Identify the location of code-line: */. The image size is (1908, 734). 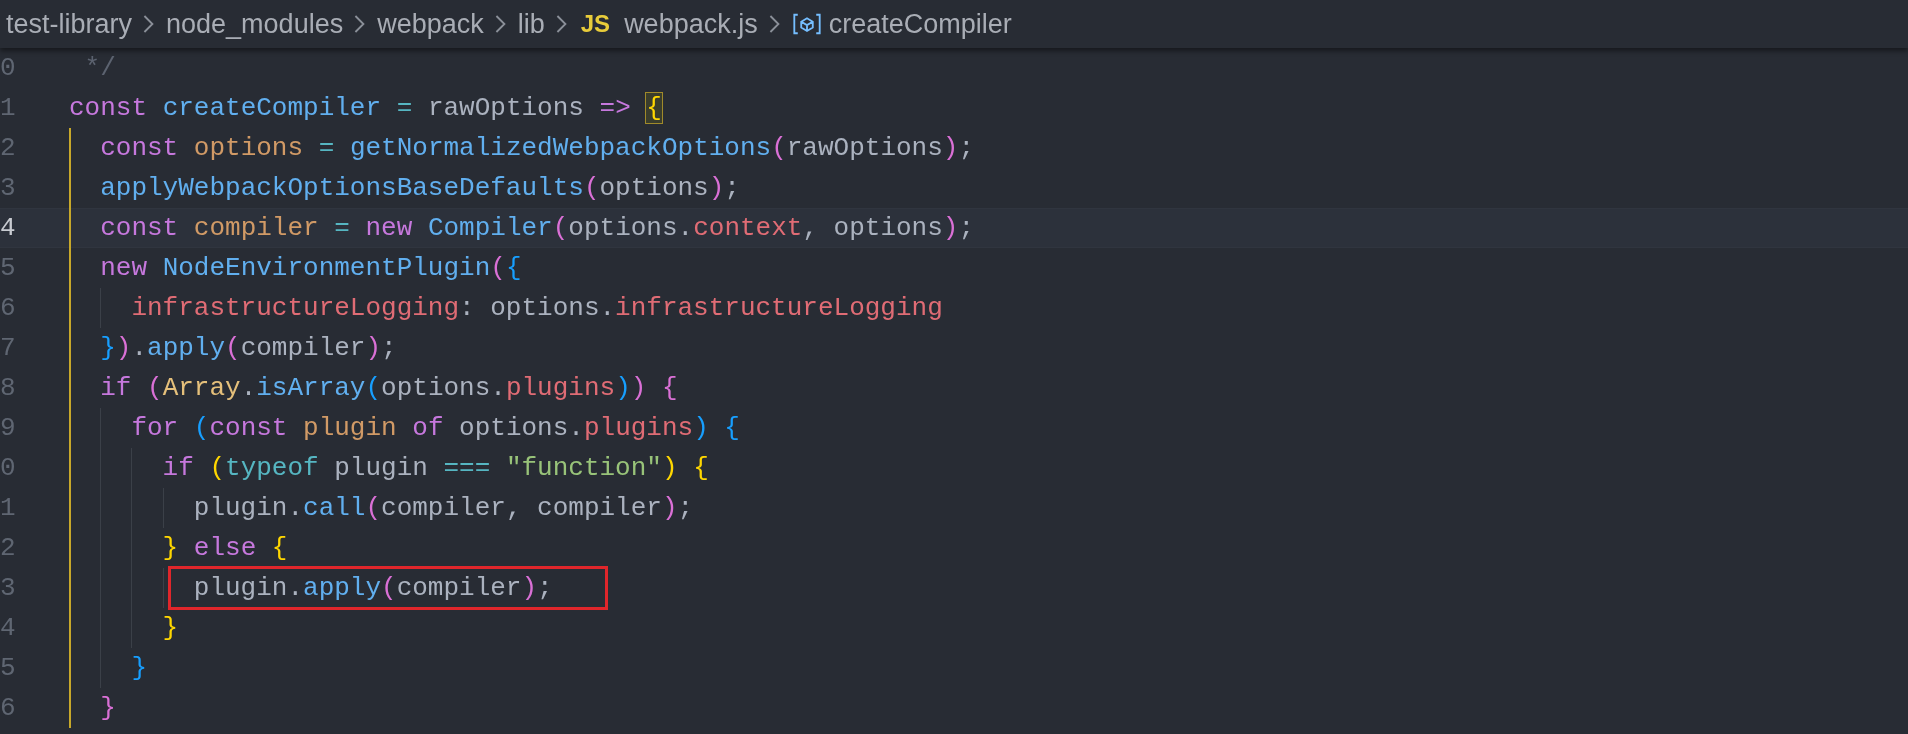
(100, 68).